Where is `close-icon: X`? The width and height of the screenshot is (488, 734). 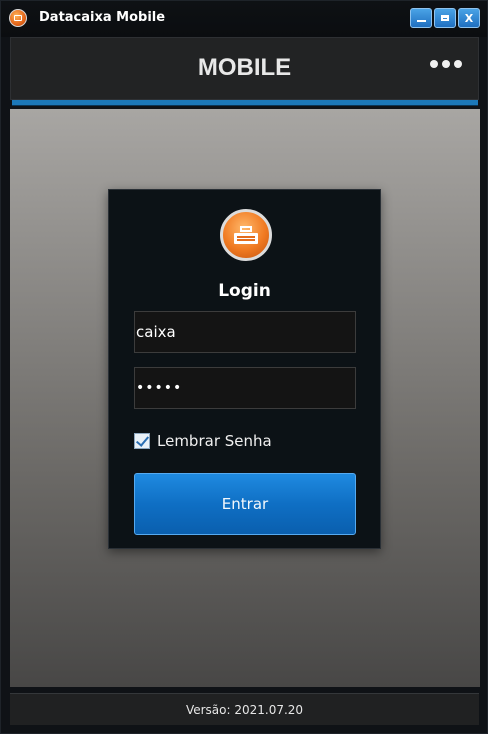
close-icon: X is located at coordinates (469, 18).